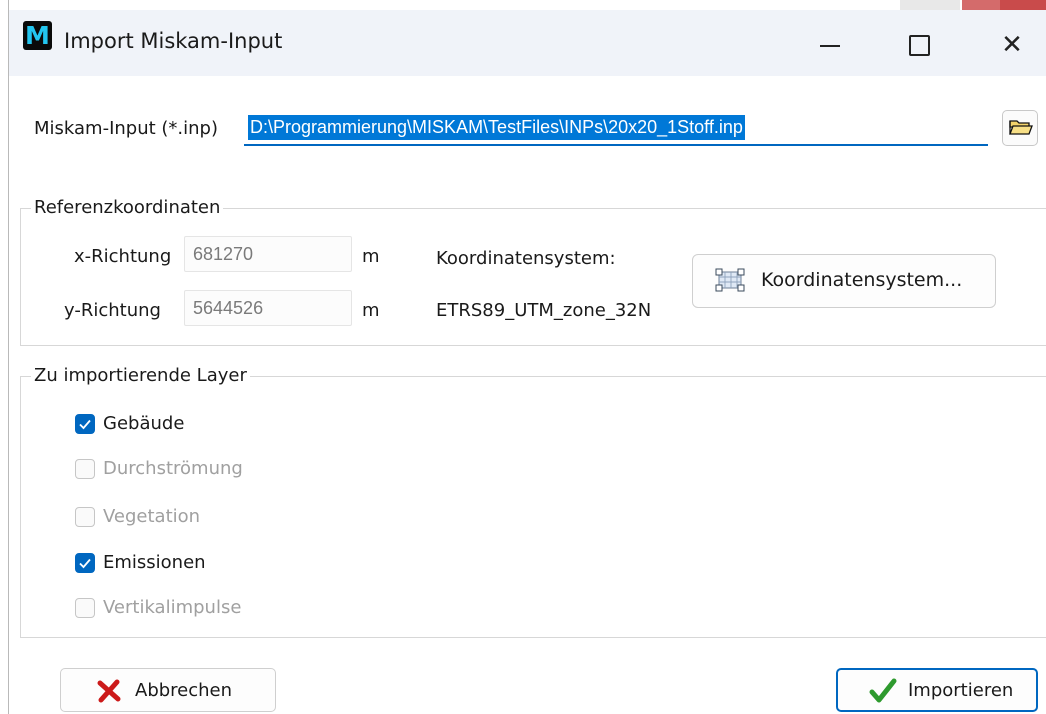 The image size is (1046, 714). Describe the element at coordinates (109, 691) in the screenshot. I see `cancel-x-icon` at that location.